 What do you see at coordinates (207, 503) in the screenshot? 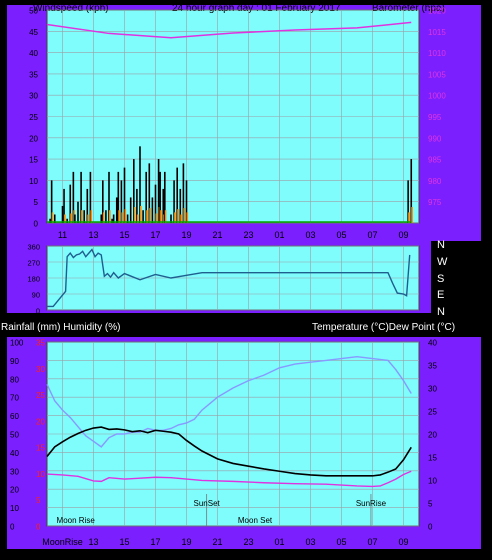
I see `annotation-label-0: SunSet` at bounding box center [207, 503].